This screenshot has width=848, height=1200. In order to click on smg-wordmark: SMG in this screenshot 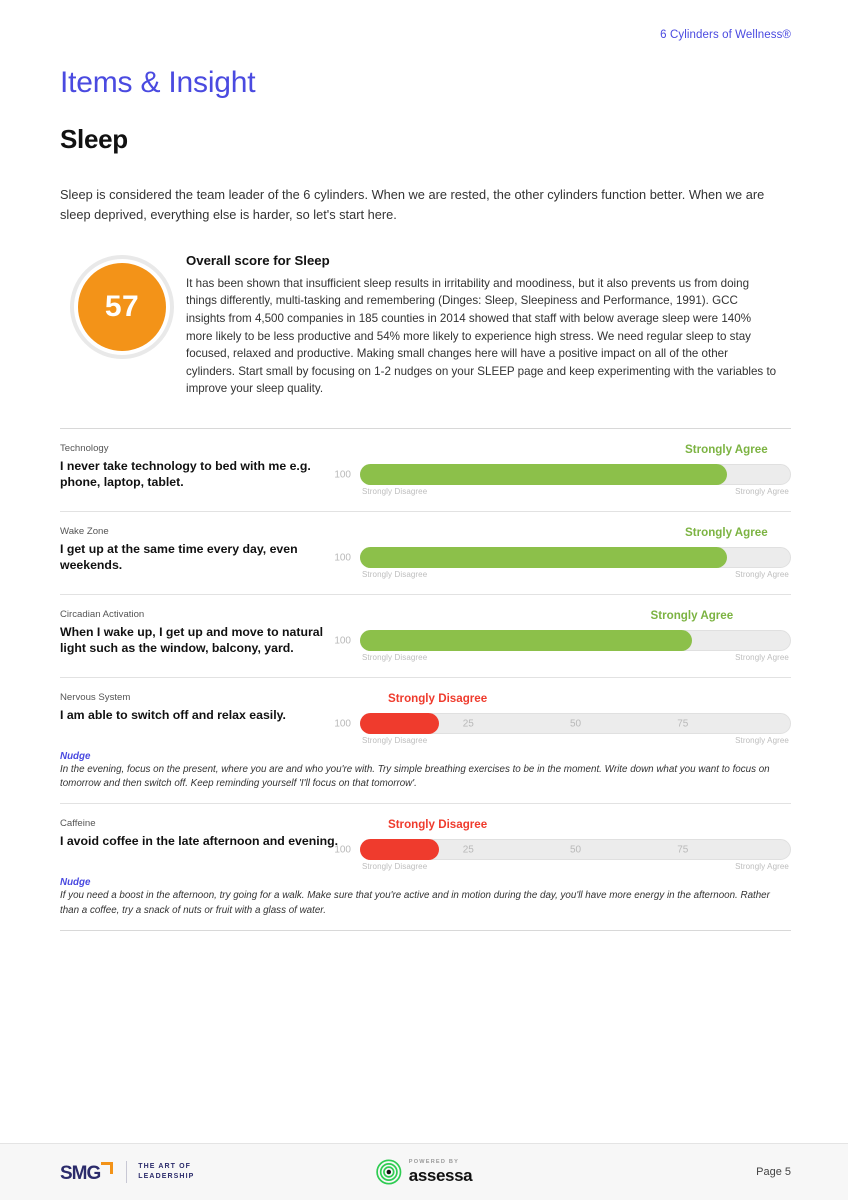, I will do `click(87, 1172)`.